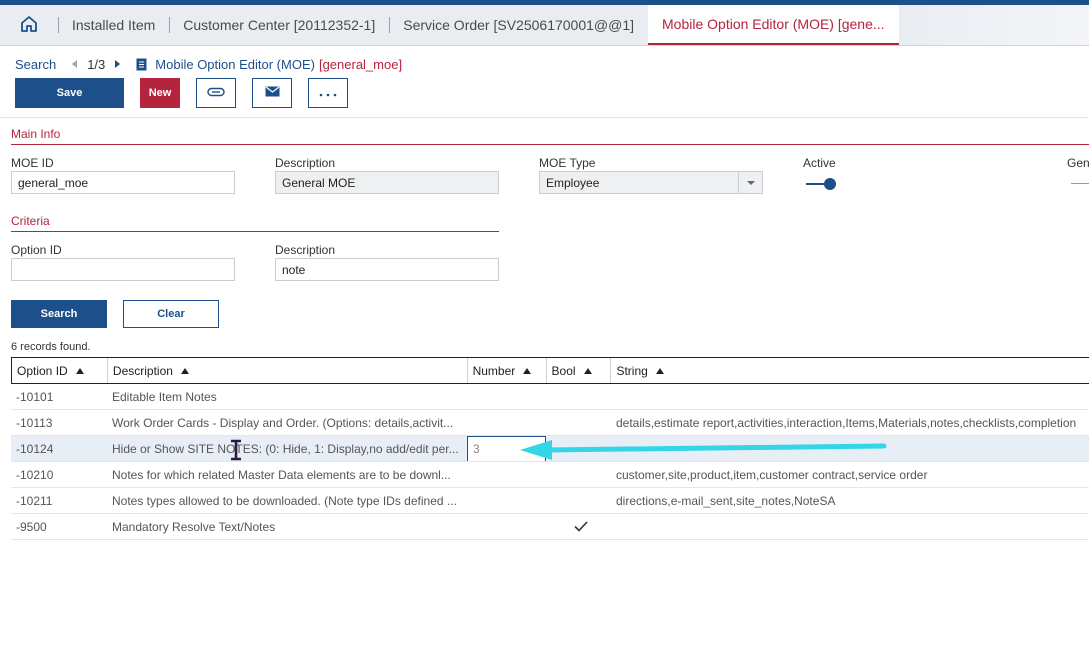 Image resolution: width=1089 pixels, height=662 pixels. Describe the element at coordinates (287, 526) in the screenshot. I see `description-cell: Mandatory Resolve Text/Notes` at that location.